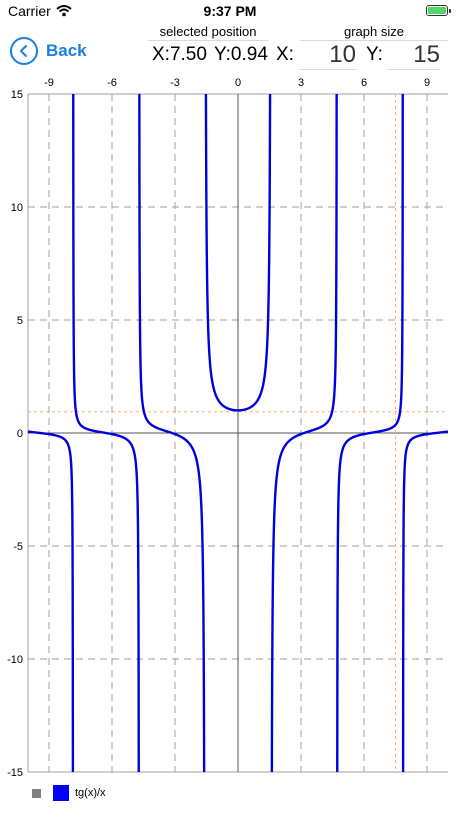  Describe the element at coordinates (17, 208) in the screenshot. I see `y-tick-label: 10` at that location.